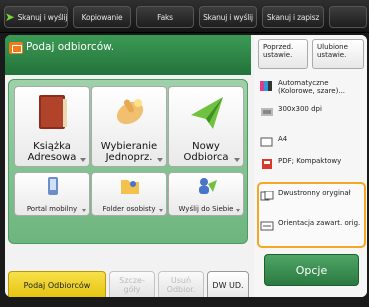  What do you see at coordinates (266, 142) in the screenshot?
I see `paper-size-icon` at bounding box center [266, 142].